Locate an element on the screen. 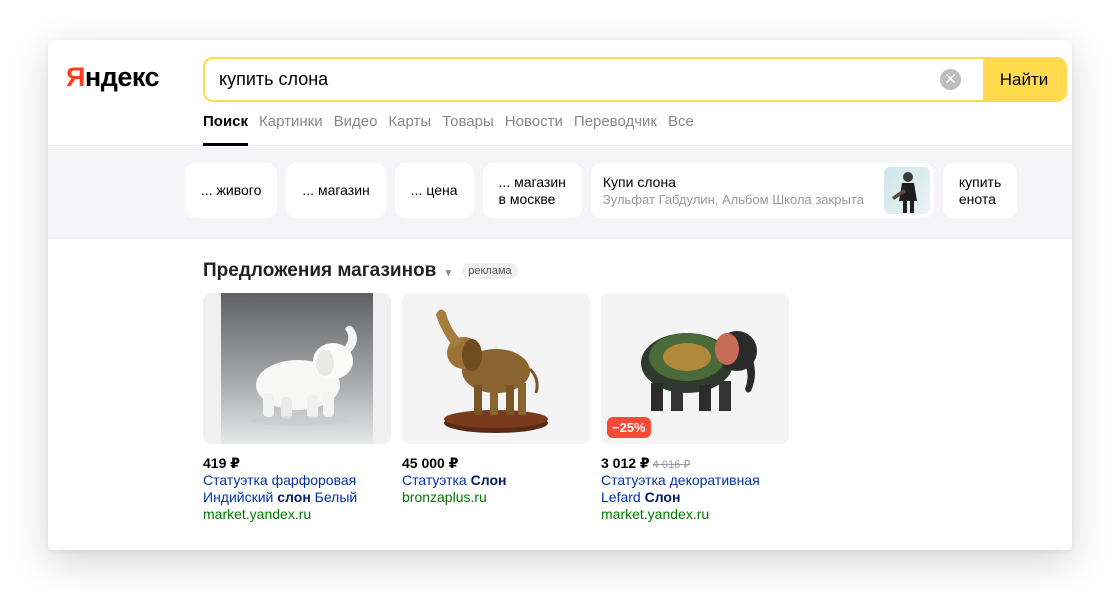 Image resolution: width=1120 pixels, height=596 pixels. tab-products: Товары is located at coordinates (468, 129).